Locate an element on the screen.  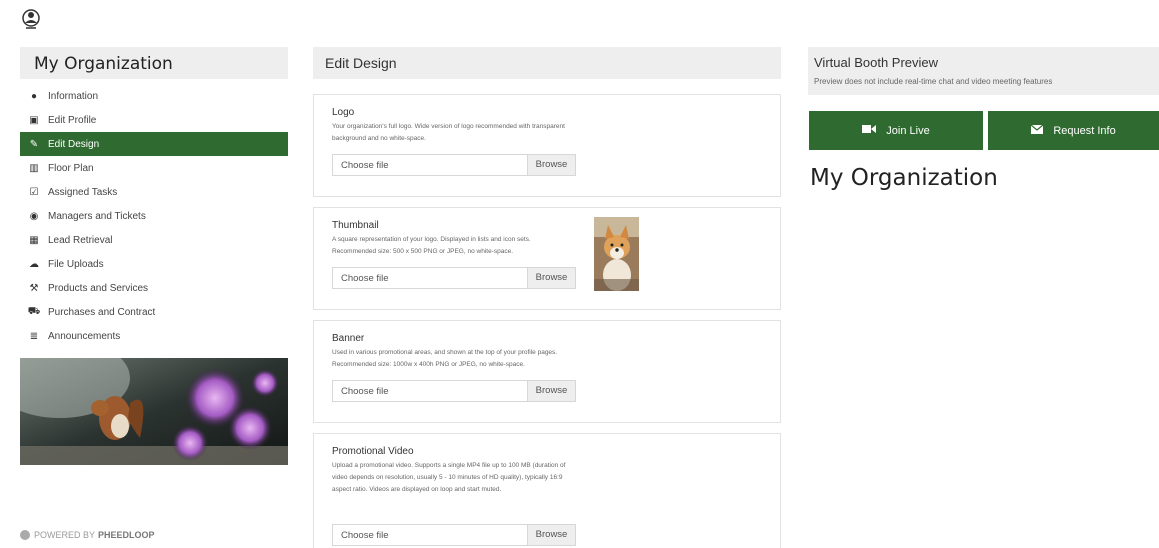
sidebar-item-edit-profile: ▣ Edit Profile is located at coordinates (154, 120).